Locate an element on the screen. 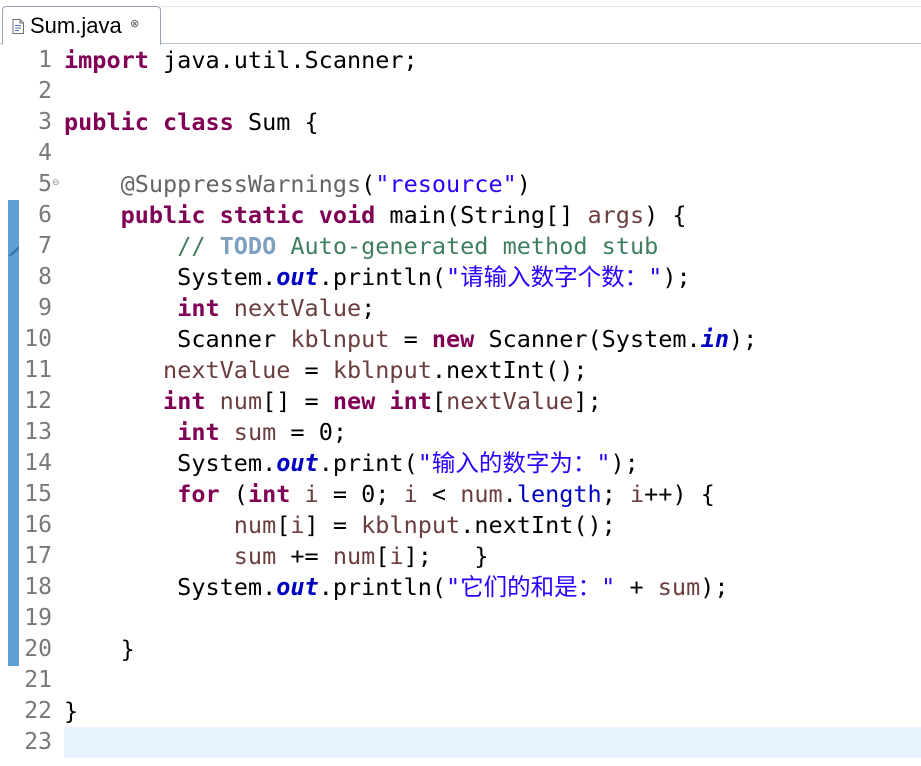 The height and width of the screenshot is (766, 921). token-var: kblnput is located at coordinates (411, 525).